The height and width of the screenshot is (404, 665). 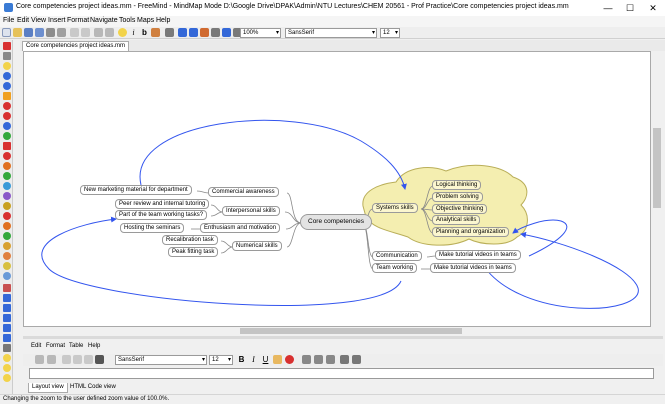 What do you see at coordinates (152, 228) in the screenshot?
I see `node-hosting-seminars: Hosting the seminars` at bounding box center [152, 228].